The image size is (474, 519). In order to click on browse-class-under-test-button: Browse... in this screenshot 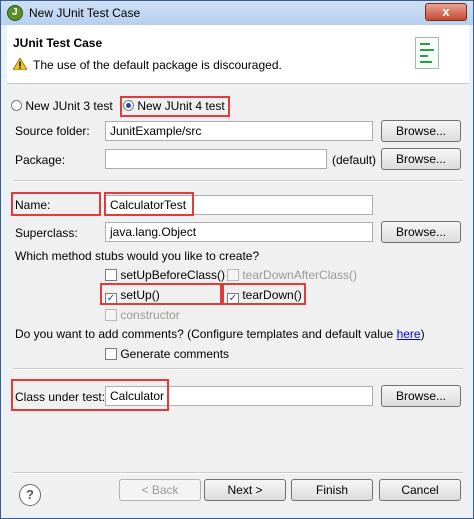, I will do `click(421, 396)`.